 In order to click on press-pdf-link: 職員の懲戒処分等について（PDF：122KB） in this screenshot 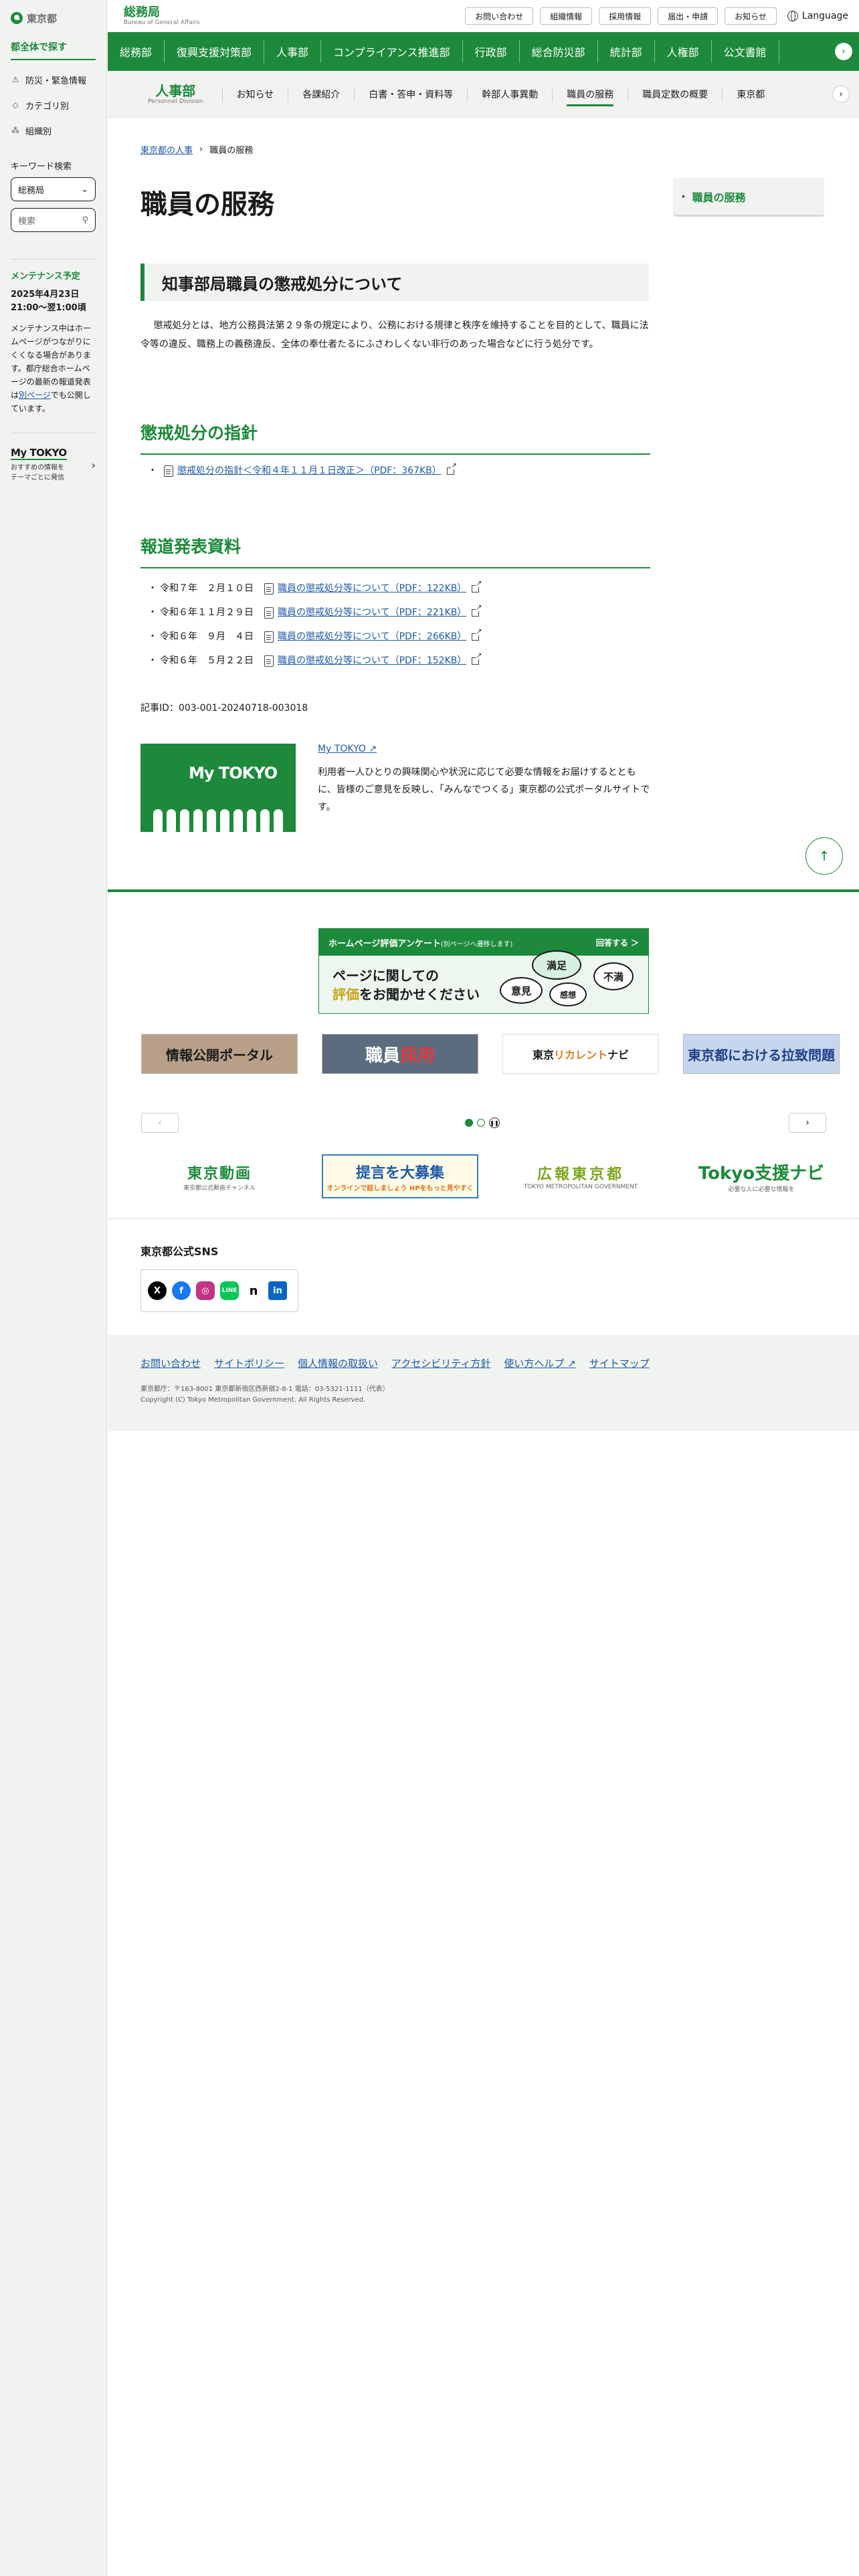, I will do `click(372, 588)`.